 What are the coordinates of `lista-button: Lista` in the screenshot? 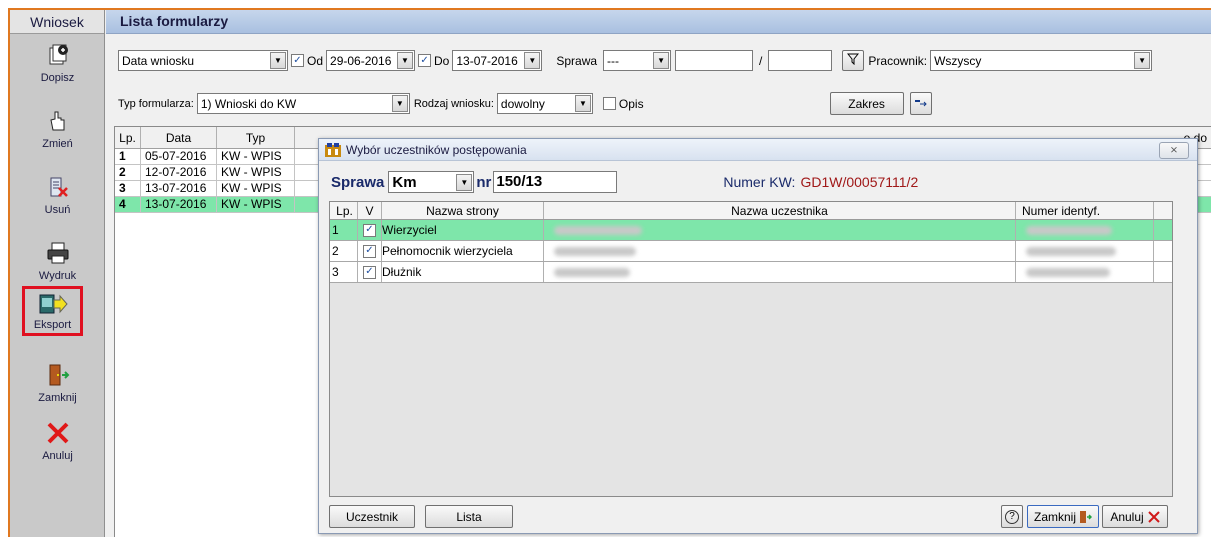 It's located at (469, 516).